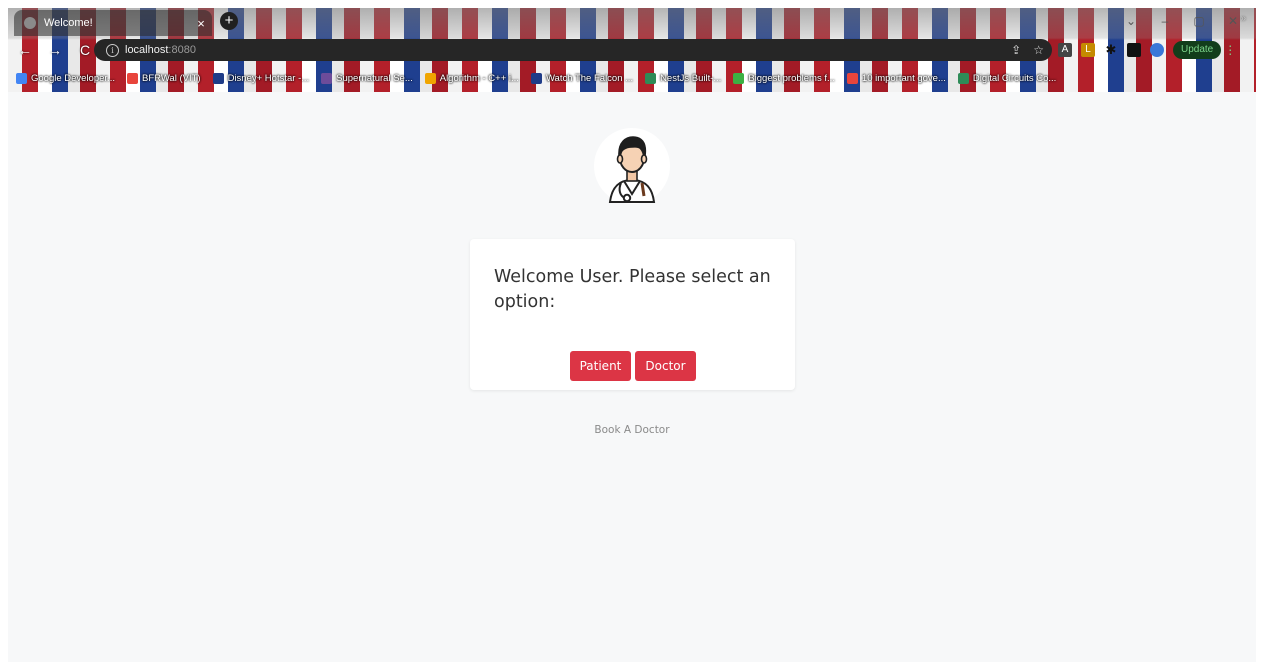  What do you see at coordinates (1016, 50) in the screenshot?
I see `share-icon: ⇪` at bounding box center [1016, 50].